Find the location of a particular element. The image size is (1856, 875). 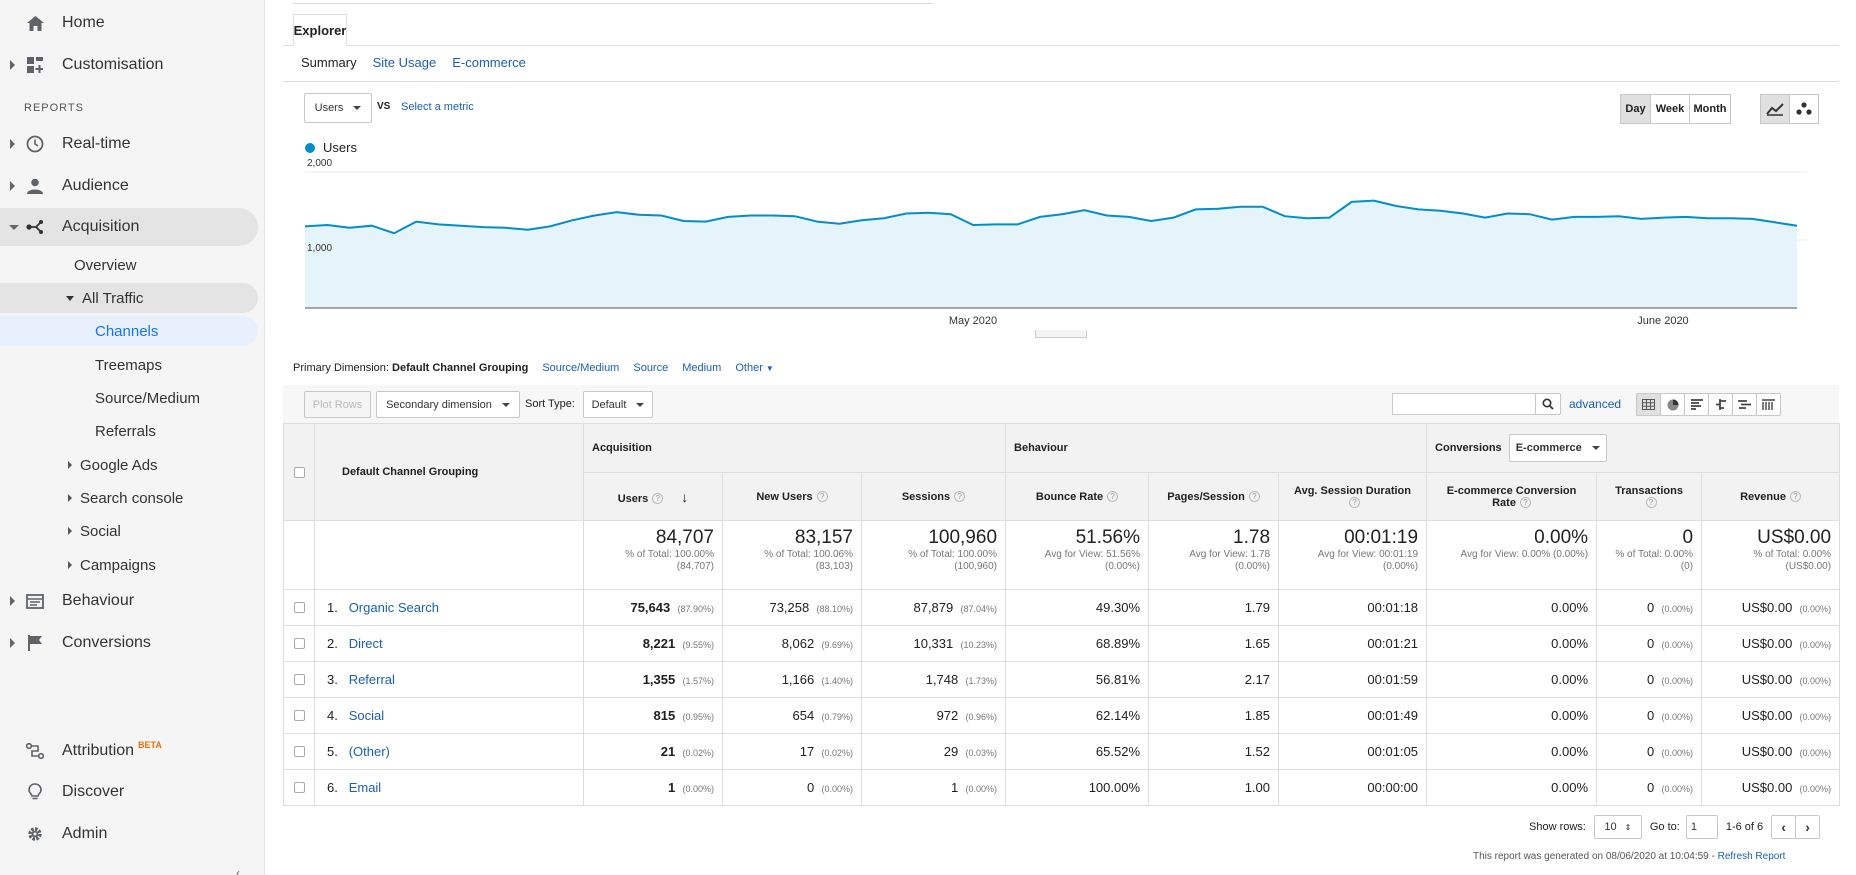

col-transactions-label: Transactions is located at coordinates (1649, 490).